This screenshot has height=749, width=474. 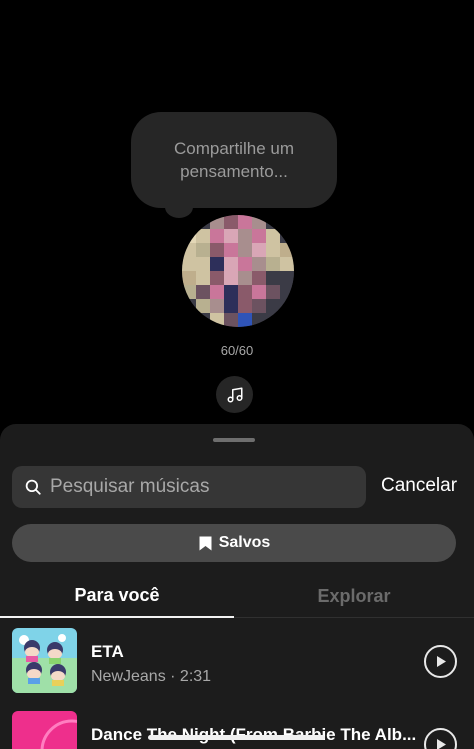 I want to click on avatar, so click(x=238, y=271).